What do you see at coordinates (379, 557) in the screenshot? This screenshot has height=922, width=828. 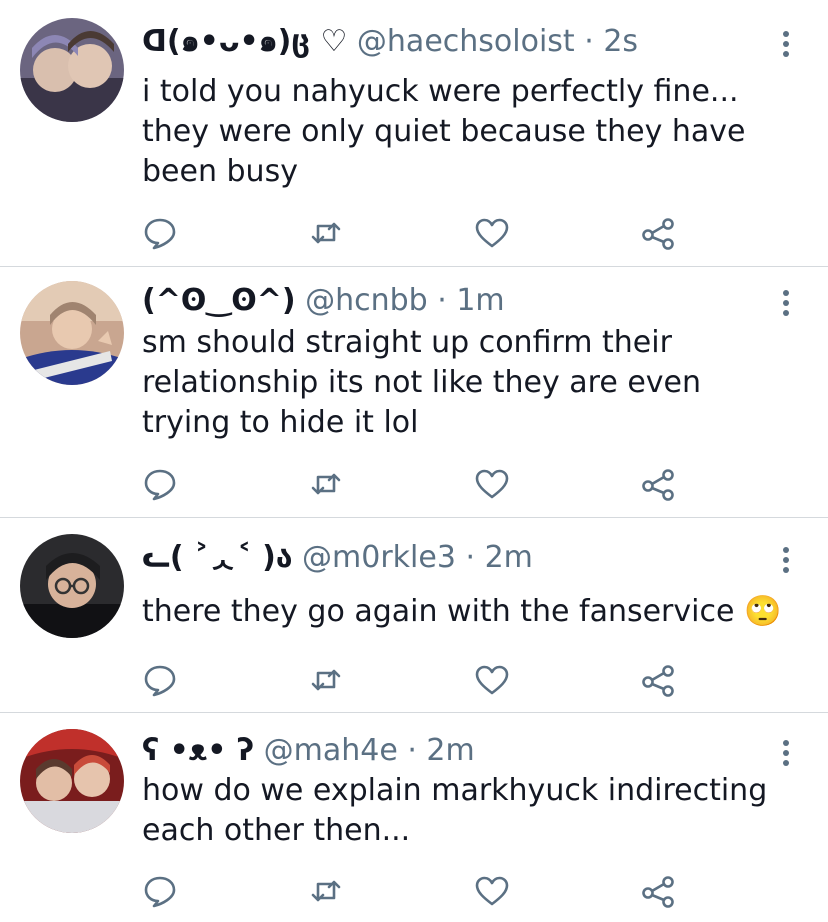 I see `handle: @m0rkle3` at bounding box center [379, 557].